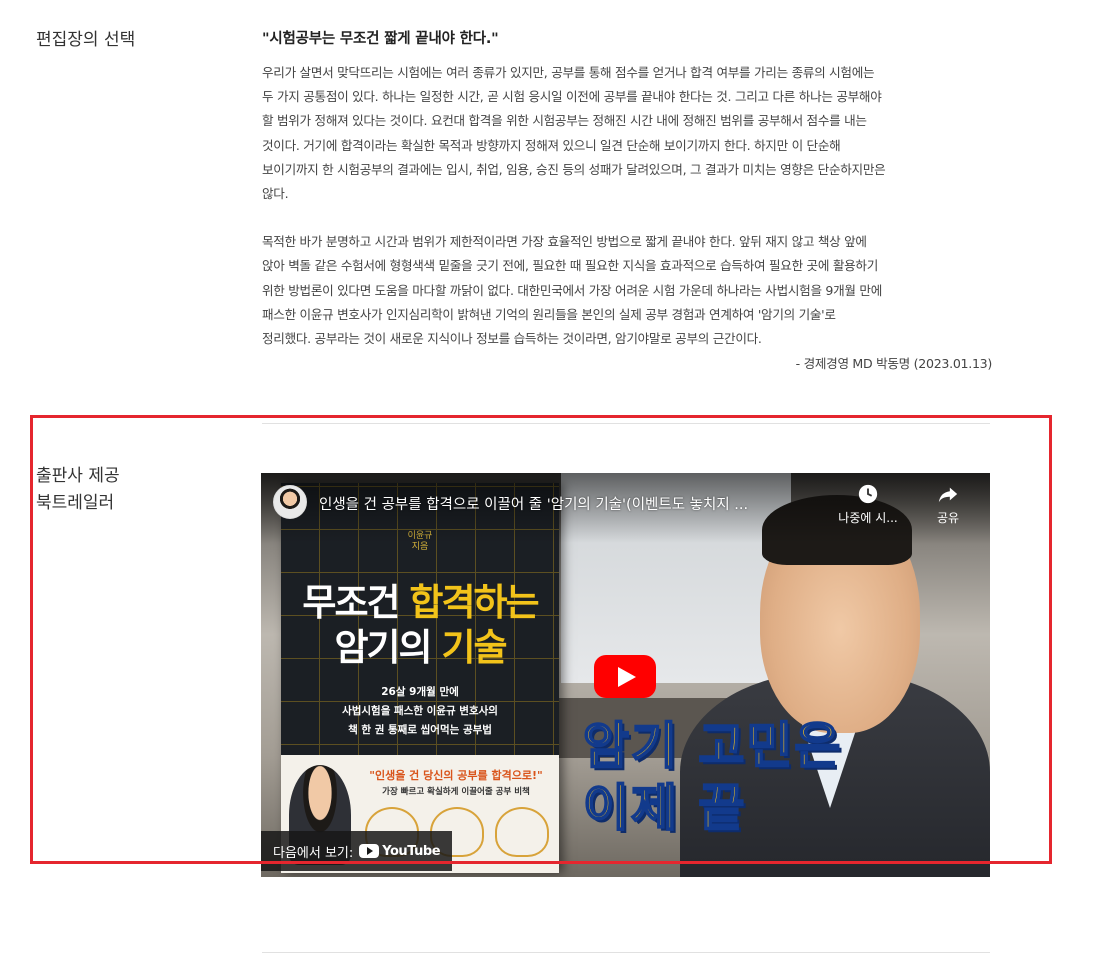 This screenshot has width=1098, height=965. I want to click on book-title-part: 무조건, so click(356, 602).